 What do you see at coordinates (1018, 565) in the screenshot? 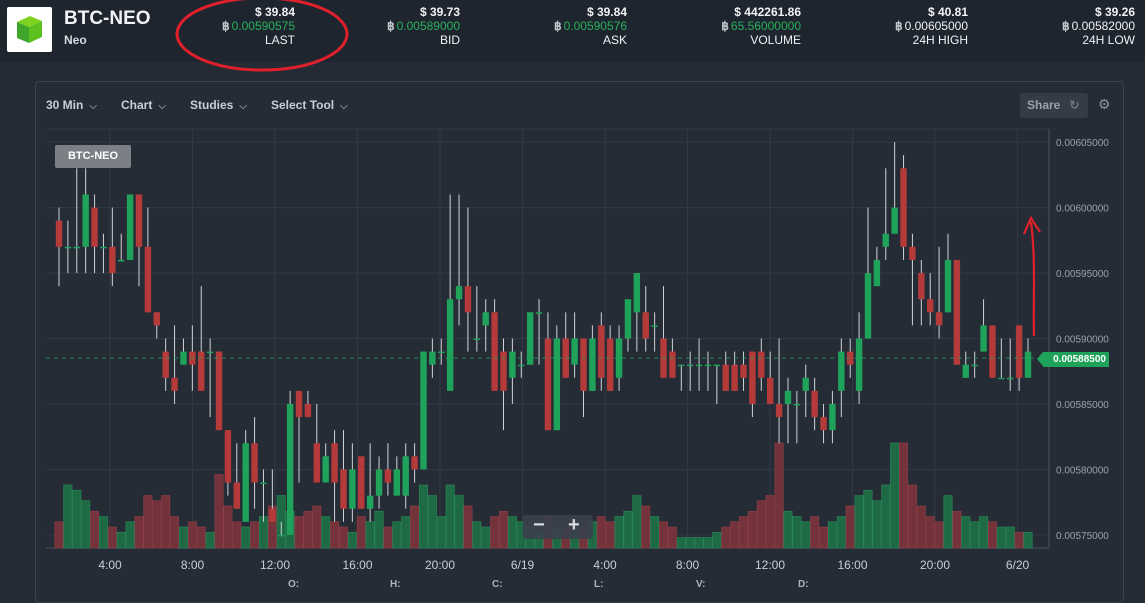
I see `x-tick-label: 6/20` at bounding box center [1018, 565].